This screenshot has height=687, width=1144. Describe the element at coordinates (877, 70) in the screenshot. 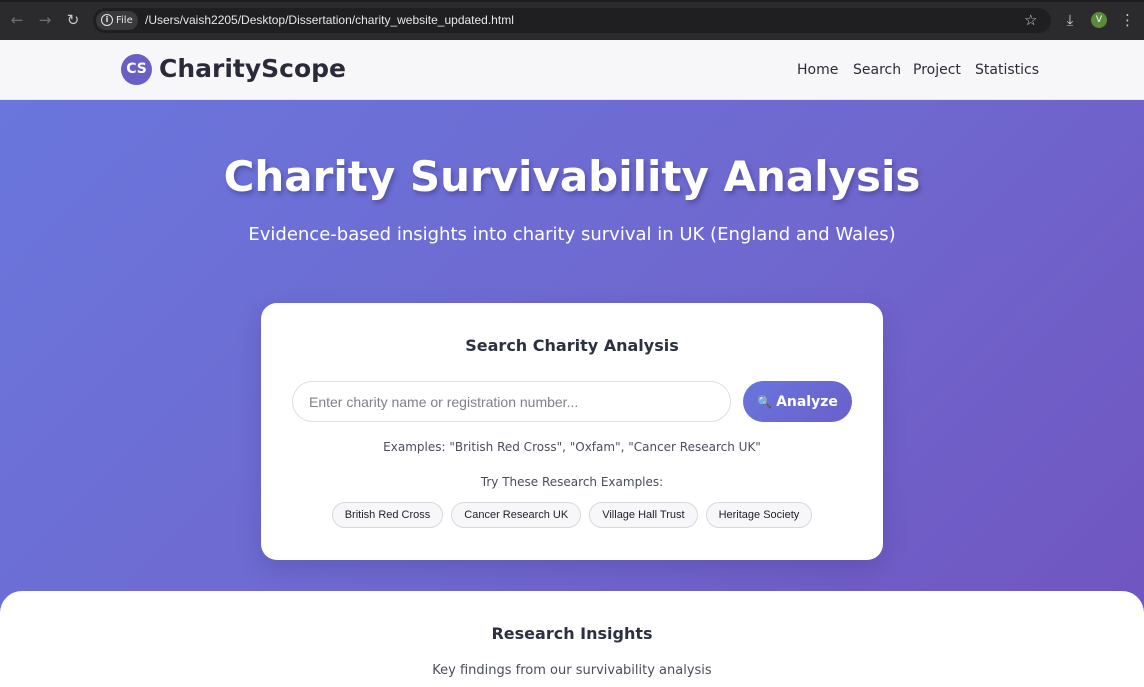

I see `nav-link-search: Search` at that location.